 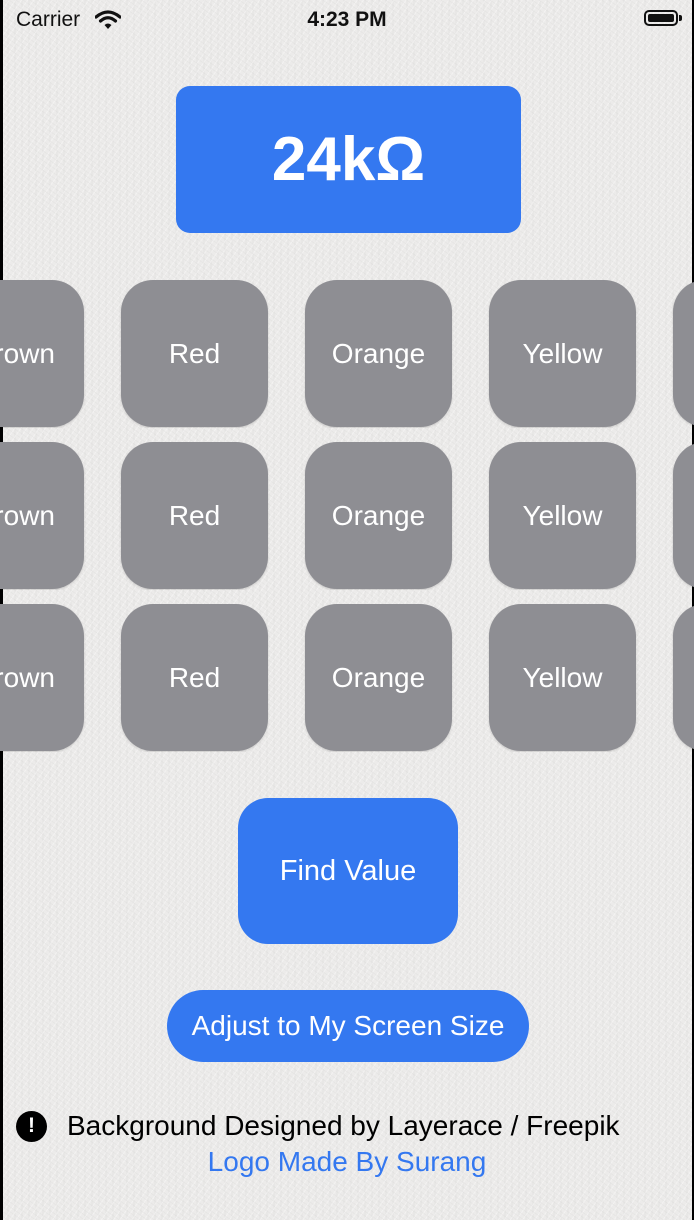 I want to click on exclamation-circle-icon: !, so click(x=31, y=1126).